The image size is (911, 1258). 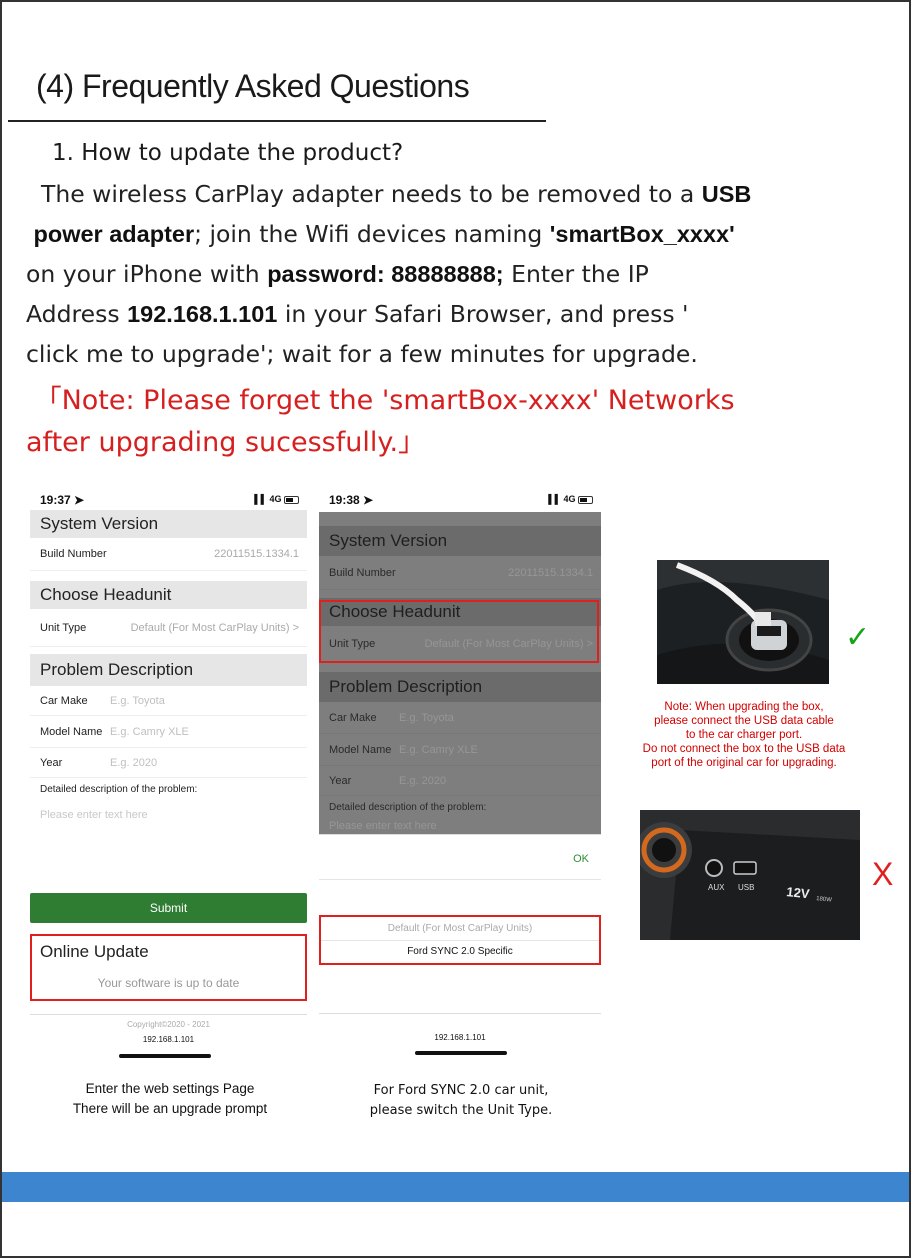 I want to click on home-indicator, so click(x=461, y=1053).